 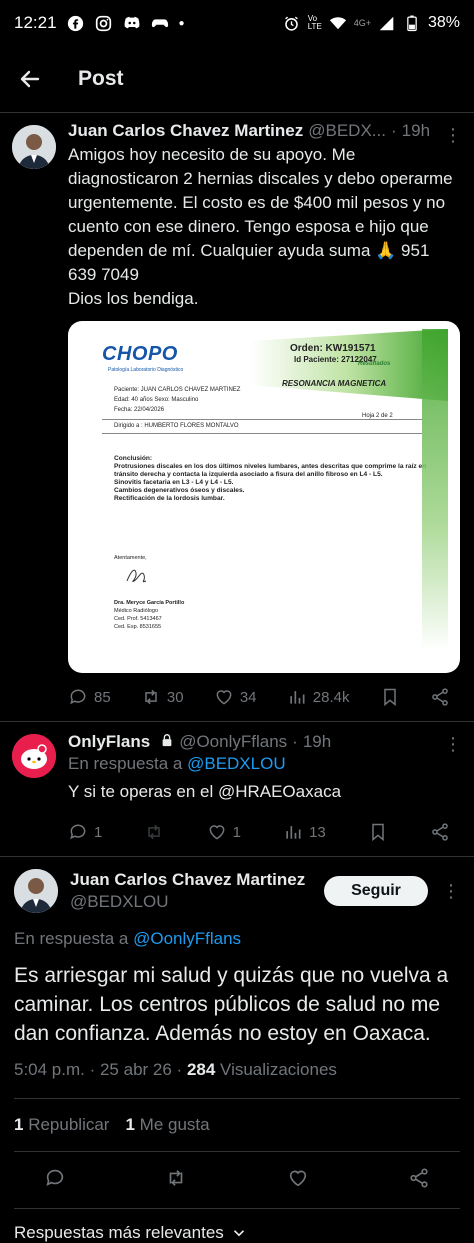 What do you see at coordinates (109, 742) in the screenshot?
I see `author-name: OnlyFlans` at bounding box center [109, 742].